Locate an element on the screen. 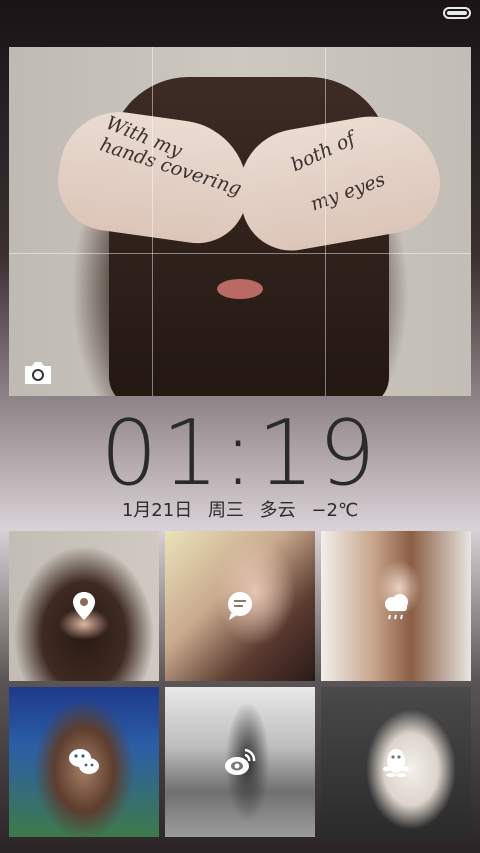 Image resolution: width=480 pixels, height=853 pixels. shortcut-location is located at coordinates (84, 606).